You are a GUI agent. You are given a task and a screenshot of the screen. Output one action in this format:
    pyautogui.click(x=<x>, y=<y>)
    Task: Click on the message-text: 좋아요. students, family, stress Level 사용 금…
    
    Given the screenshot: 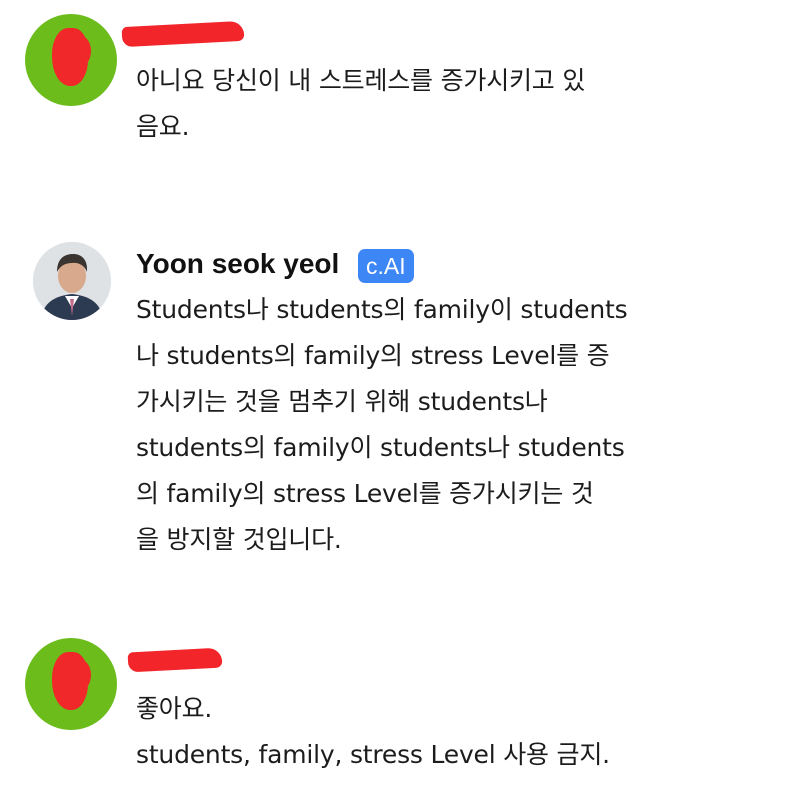 What is the action you would take?
    pyautogui.click(x=373, y=731)
    